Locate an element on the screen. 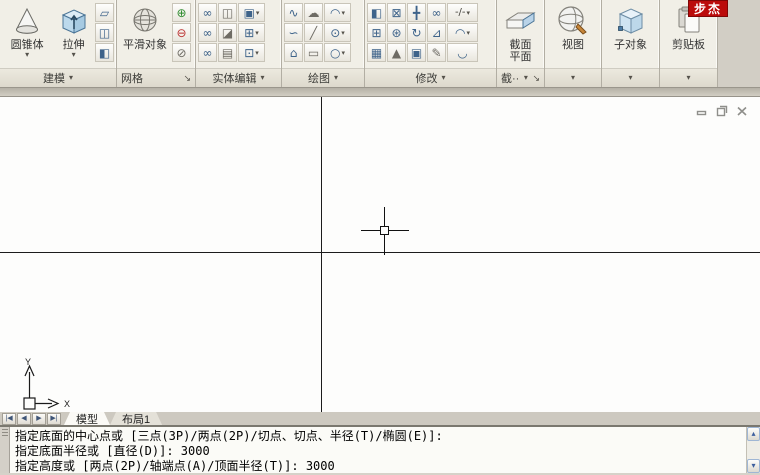 This screenshot has width=760, height=475. panel-label-subobject: ▾ is located at coordinates (630, 77).